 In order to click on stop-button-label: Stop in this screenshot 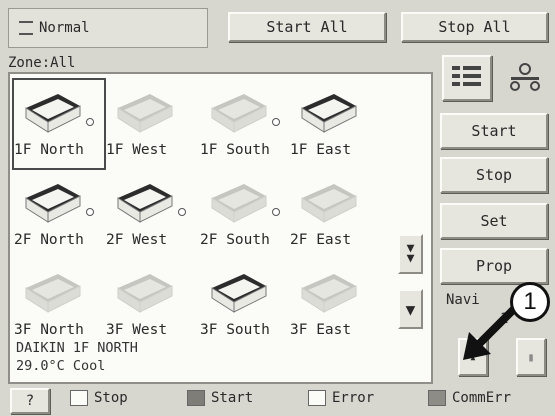, I will do `click(494, 175)`.